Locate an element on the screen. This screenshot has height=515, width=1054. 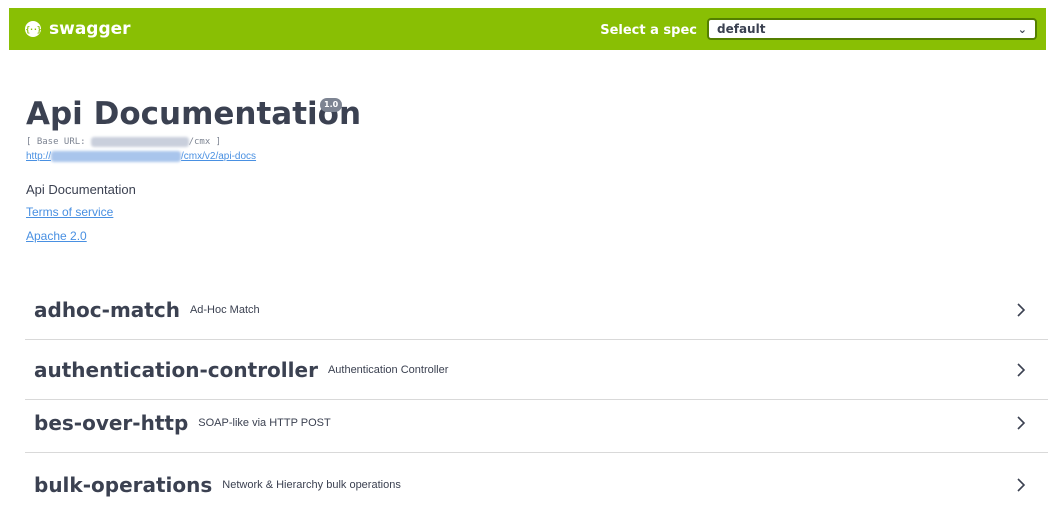
select-spec-label: Select a spec is located at coordinates (648, 30).